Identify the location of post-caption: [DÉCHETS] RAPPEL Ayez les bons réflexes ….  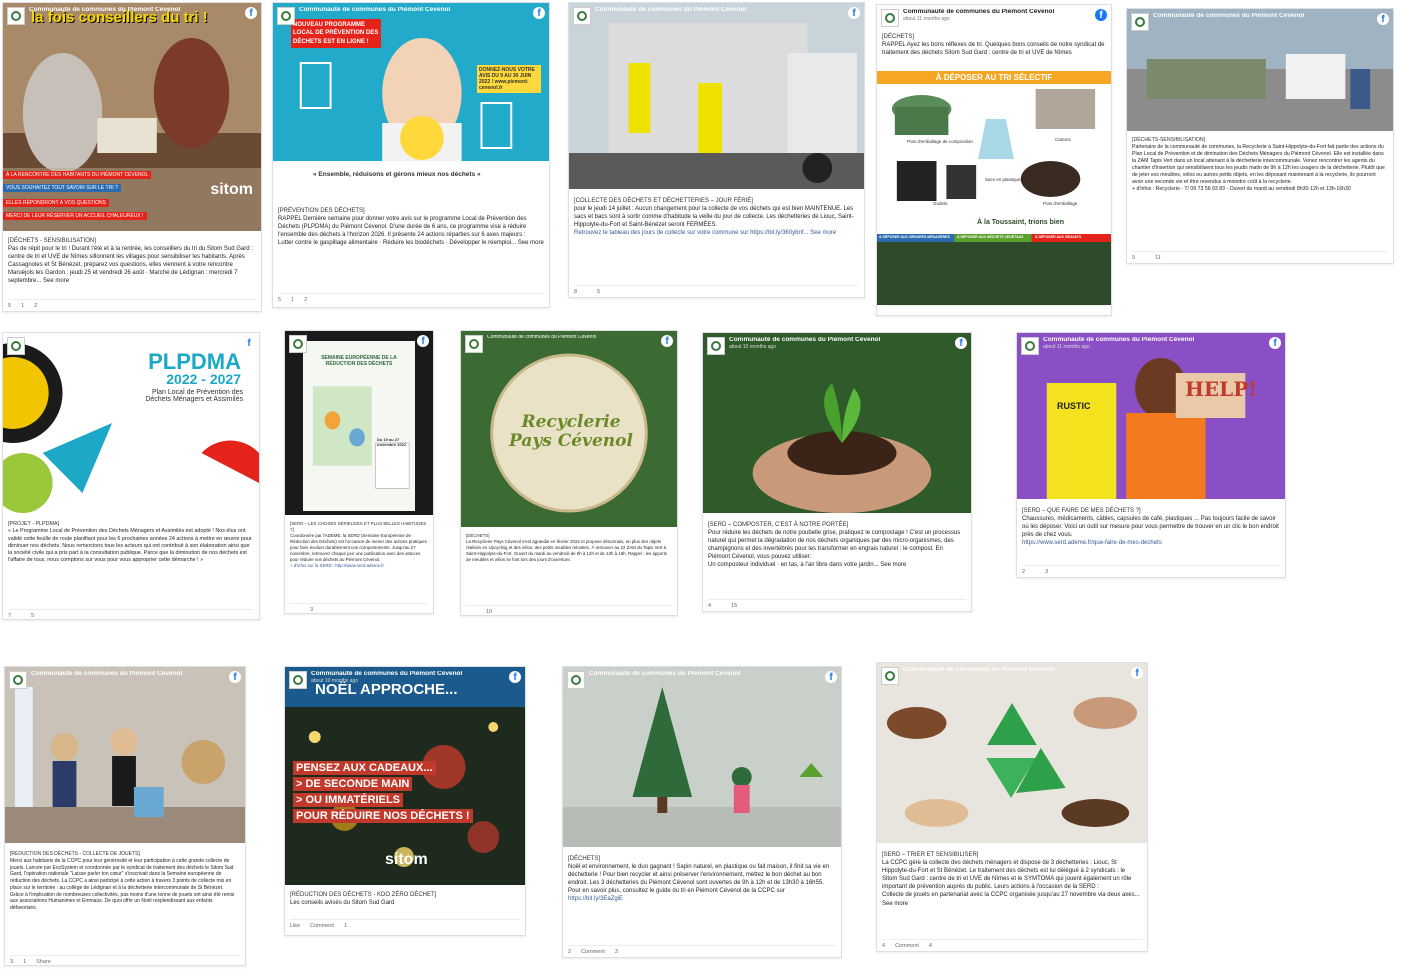
(994, 45).